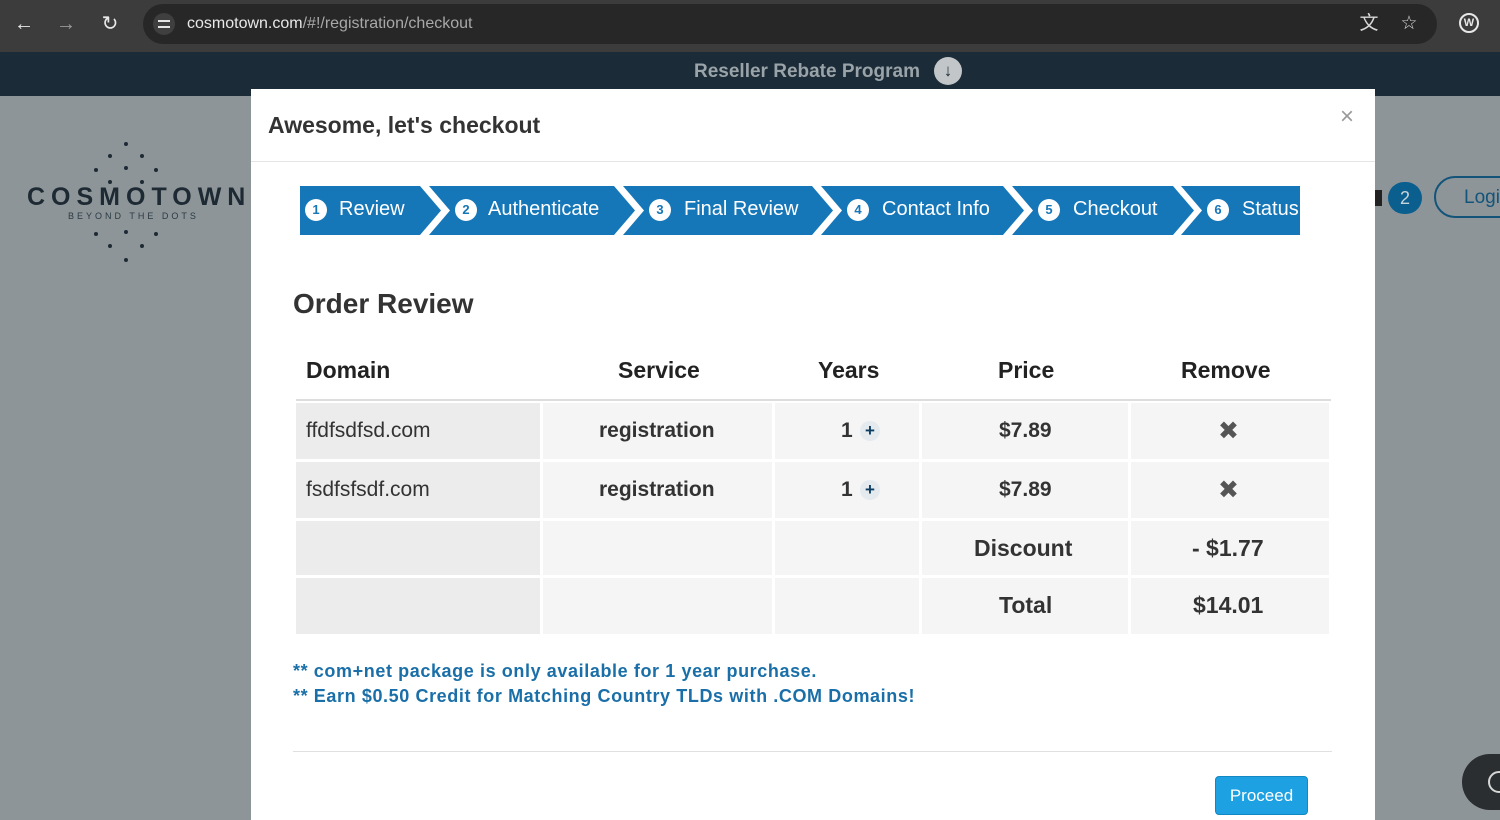  I want to click on step-number: 6, so click(1218, 210).